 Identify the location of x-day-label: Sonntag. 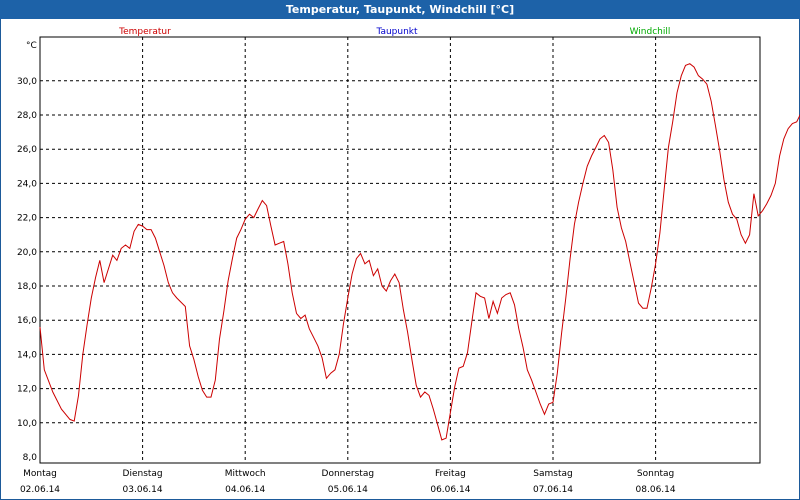
(655, 474).